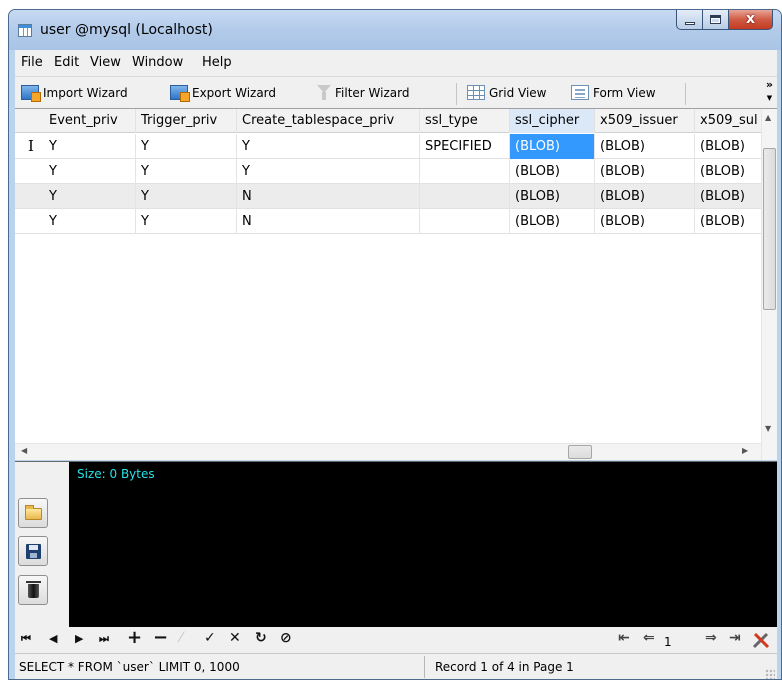 The image size is (782, 680). Describe the element at coordinates (186, 121) in the screenshot. I see `column-header: Trigger_priv` at that location.